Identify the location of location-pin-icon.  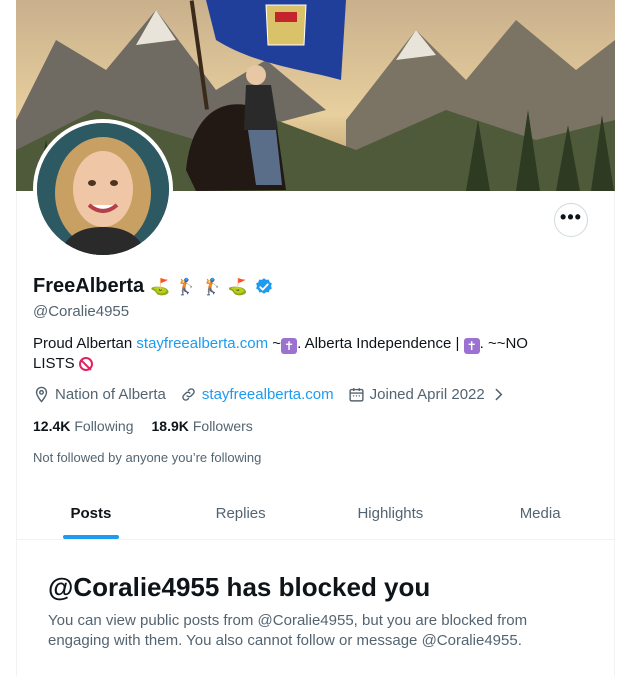
(41, 394).